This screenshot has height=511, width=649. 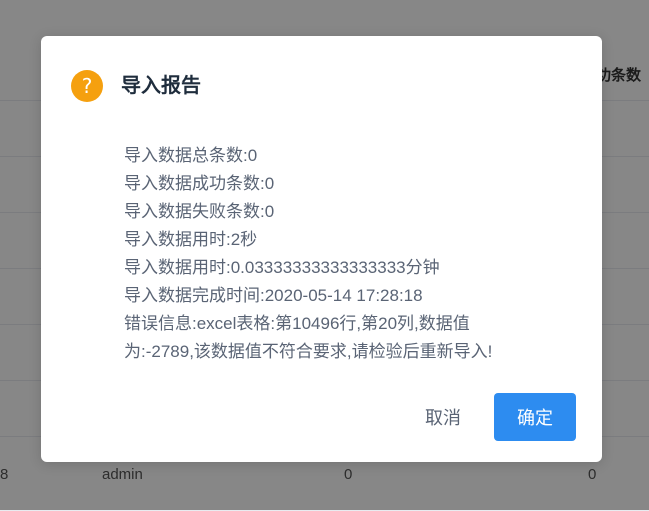 I want to click on report-line-error: 错误信息:excel表格:第10496行,第20列,数据值, so click(x=297, y=323).